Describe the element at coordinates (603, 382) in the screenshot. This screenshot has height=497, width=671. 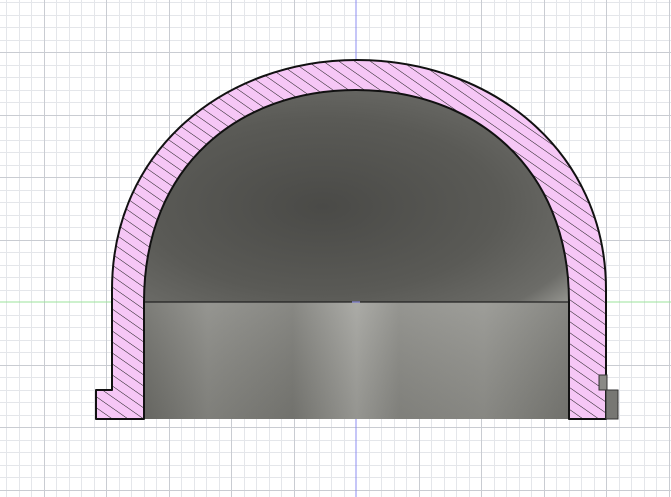
I see `right-step-detail` at that location.